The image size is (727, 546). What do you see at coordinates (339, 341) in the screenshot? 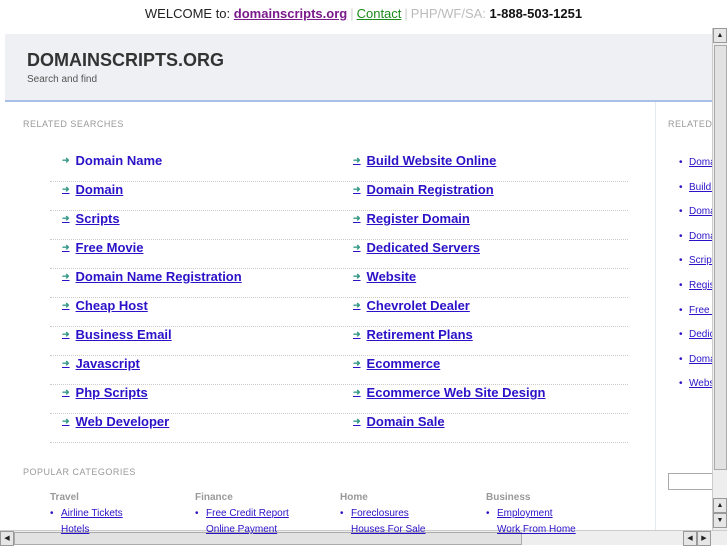
I see `search-row: ➜ Business Email ➜ Retirement Plans` at bounding box center [339, 341].